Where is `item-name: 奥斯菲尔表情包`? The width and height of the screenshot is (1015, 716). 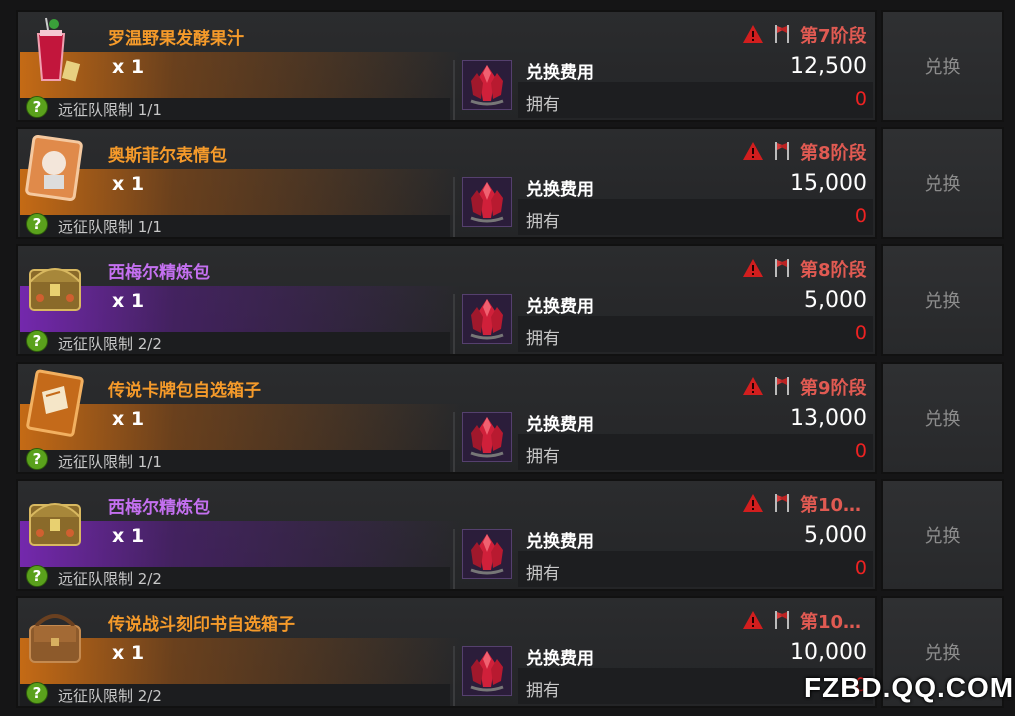
item-name: 奥斯菲尔表情包 is located at coordinates (167, 156).